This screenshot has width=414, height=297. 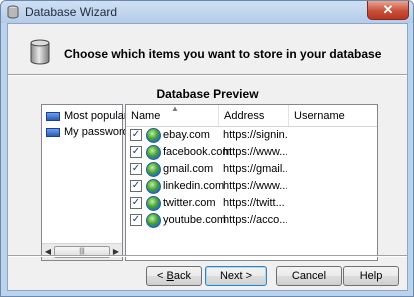 What do you see at coordinates (82, 251) in the screenshot?
I see `horizontal-scrollbar: ◀ ||| ▶` at bounding box center [82, 251].